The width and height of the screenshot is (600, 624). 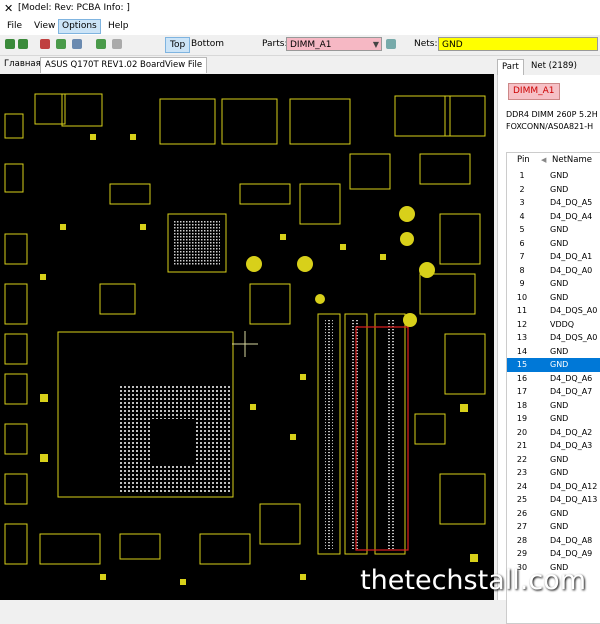 What do you see at coordinates (553, 298) in the screenshot?
I see `table-row: 10 GND` at bounding box center [553, 298].